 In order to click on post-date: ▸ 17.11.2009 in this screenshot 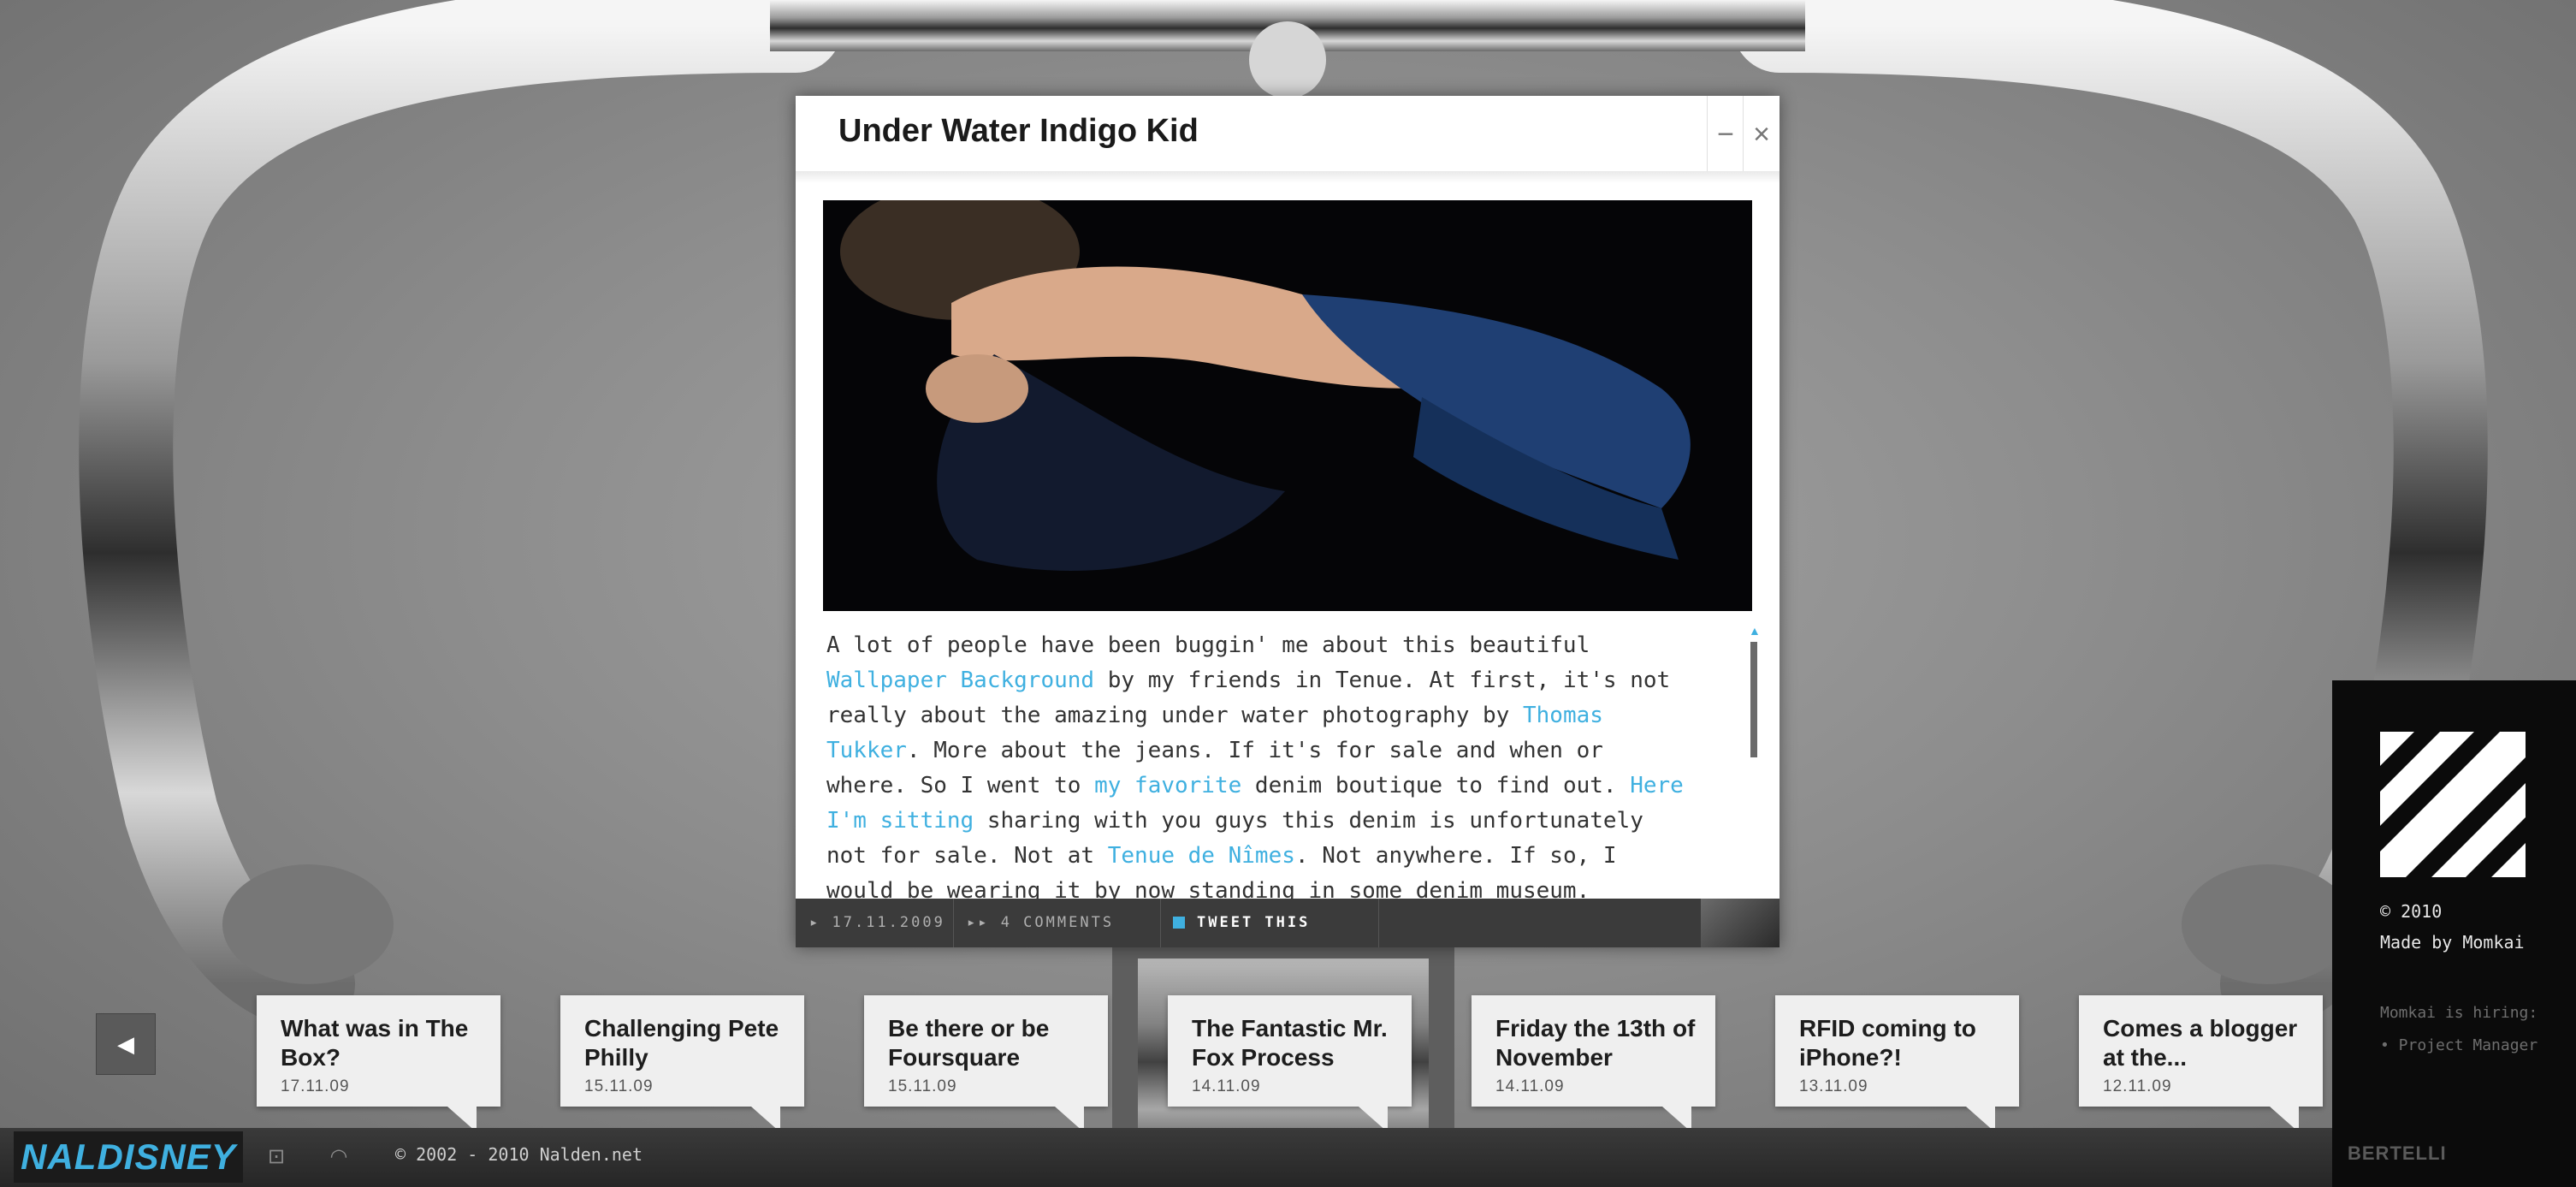, I will do `click(875, 923)`.